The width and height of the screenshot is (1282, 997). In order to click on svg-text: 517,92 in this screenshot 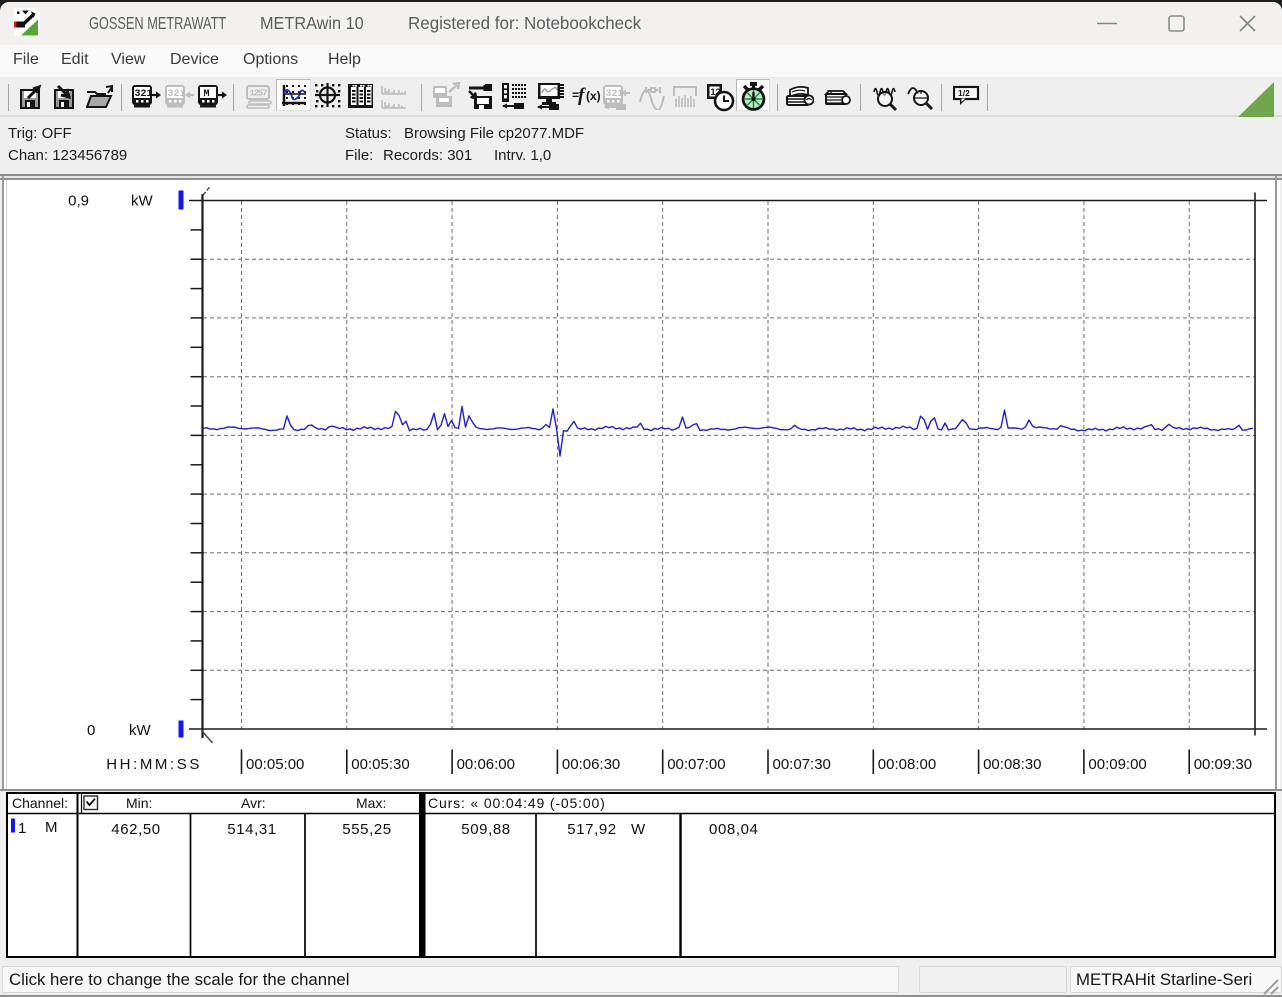, I will do `click(591, 829)`.